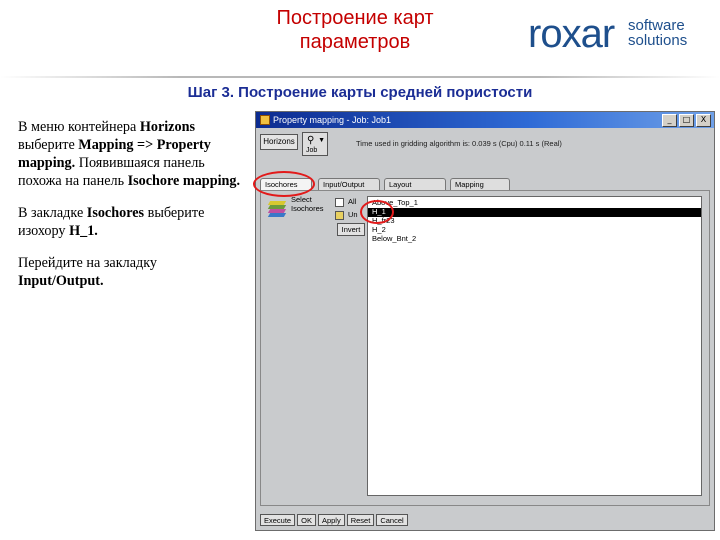 This screenshot has height=540, width=720. What do you see at coordinates (571, 34) in the screenshot?
I see `logo-word: roxar` at bounding box center [571, 34].